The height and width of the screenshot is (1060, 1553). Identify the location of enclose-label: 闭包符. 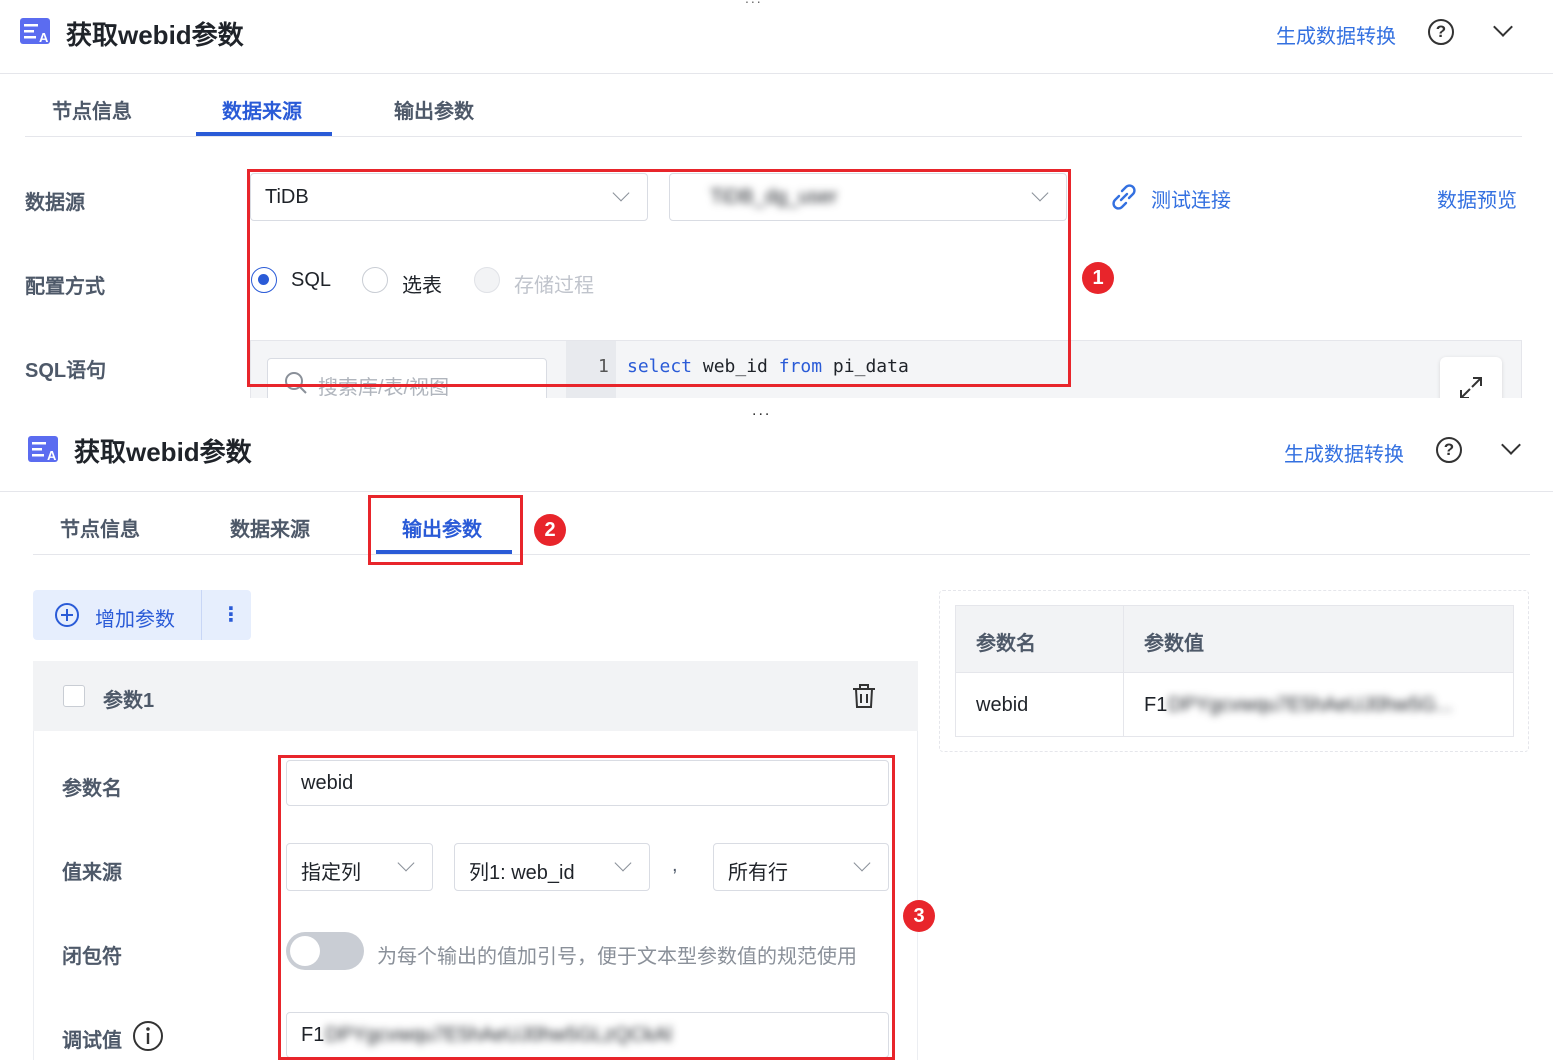
(92, 957).